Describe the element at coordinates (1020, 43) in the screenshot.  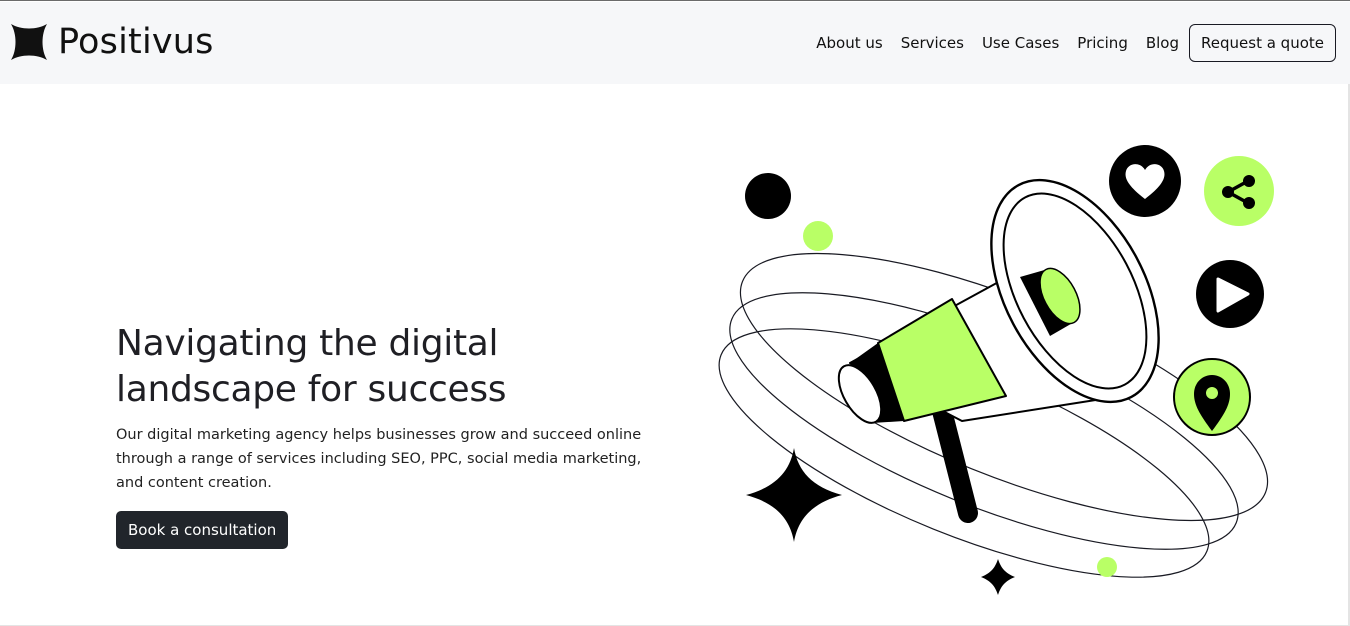
I see `nav-link-use-cases: Use Cases` at that location.